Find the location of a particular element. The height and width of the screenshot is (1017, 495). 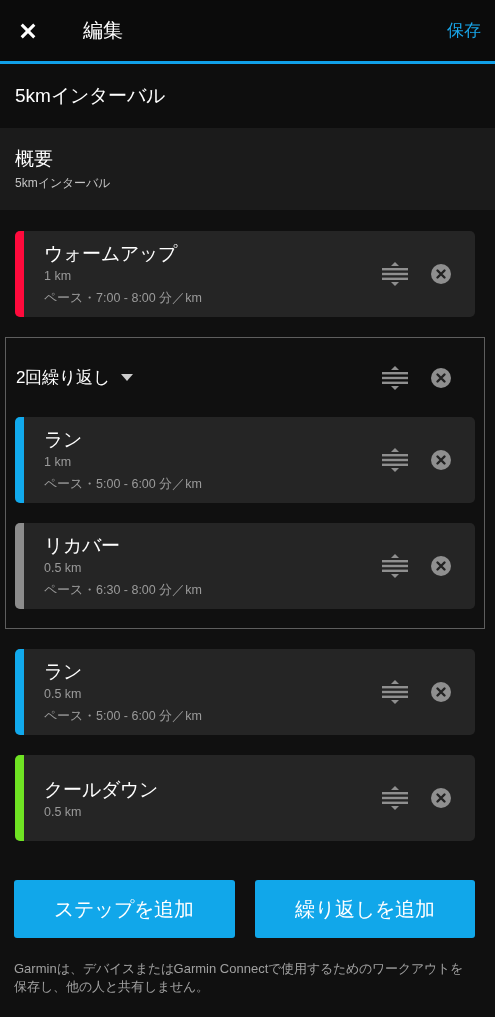

step-card: ラン 1 km ペース・5:00 - 6:00 分／km is located at coordinates (245, 460).